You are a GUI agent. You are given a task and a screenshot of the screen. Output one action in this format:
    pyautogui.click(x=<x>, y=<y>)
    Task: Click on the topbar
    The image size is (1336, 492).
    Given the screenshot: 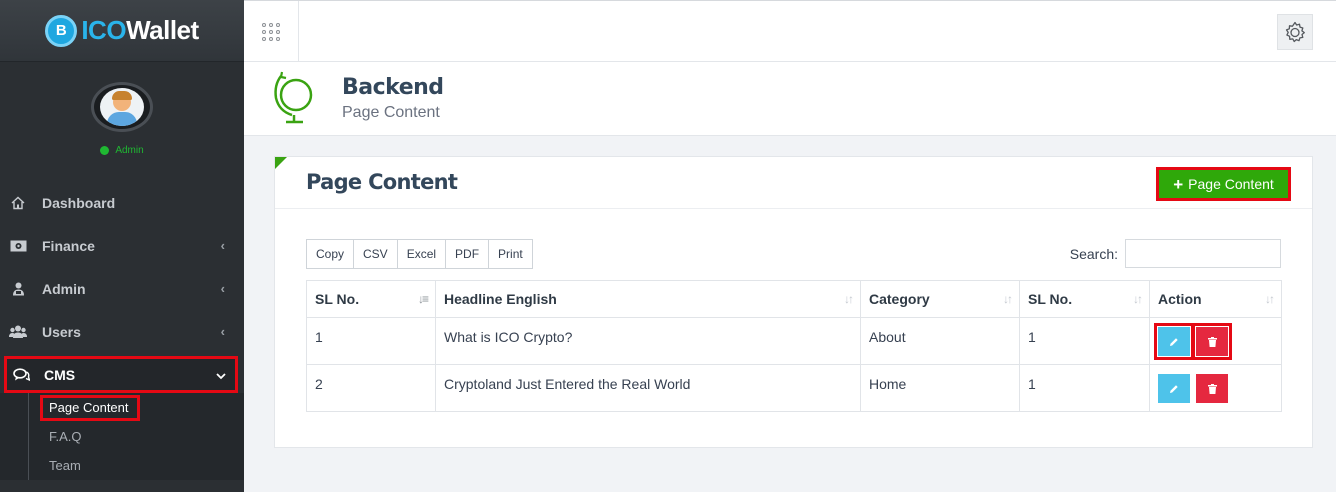 What is the action you would take?
    pyautogui.click(x=790, y=31)
    